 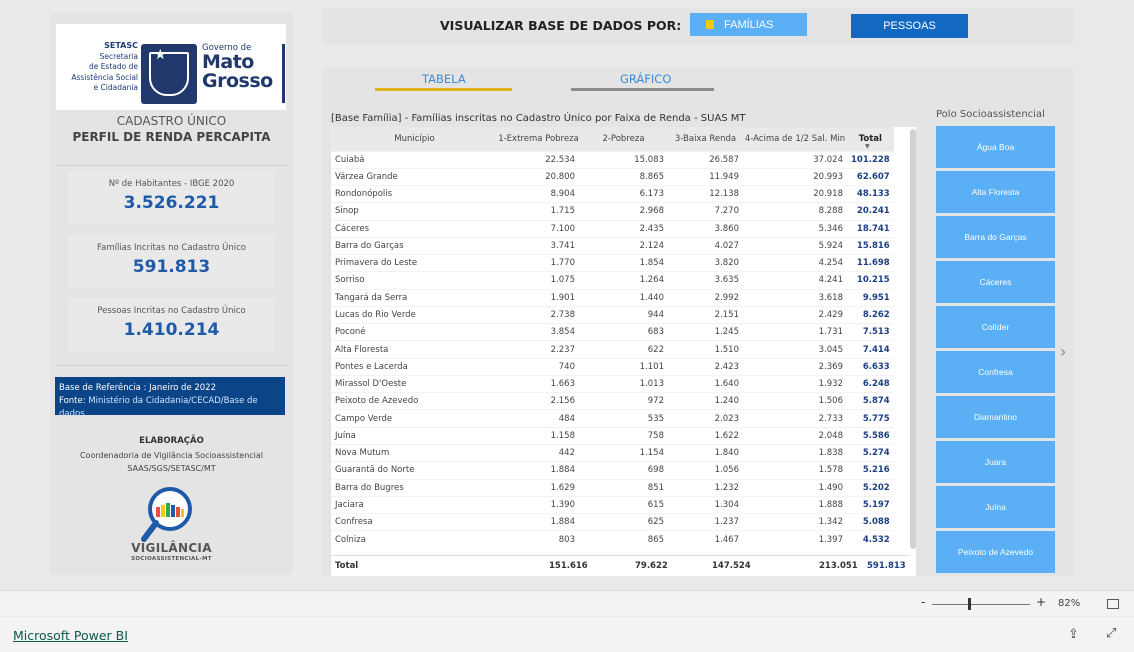 What do you see at coordinates (538, 245) in the screenshot?
I see `cell-extrema-pobreza: 3.741` at bounding box center [538, 245].